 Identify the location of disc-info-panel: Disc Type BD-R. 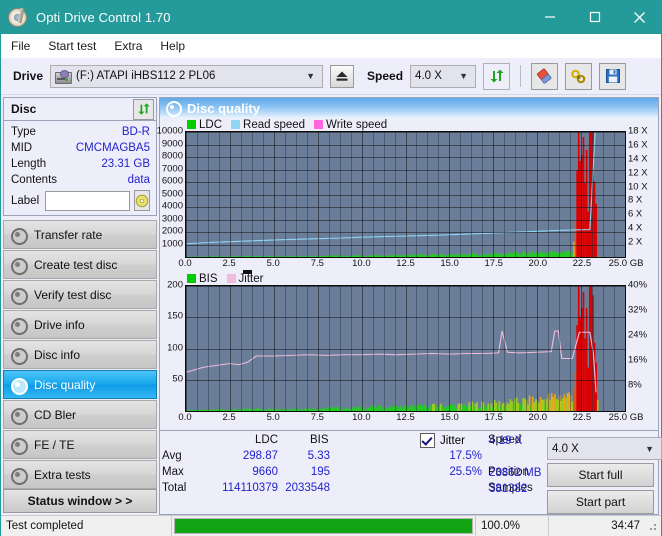
(80, 156).